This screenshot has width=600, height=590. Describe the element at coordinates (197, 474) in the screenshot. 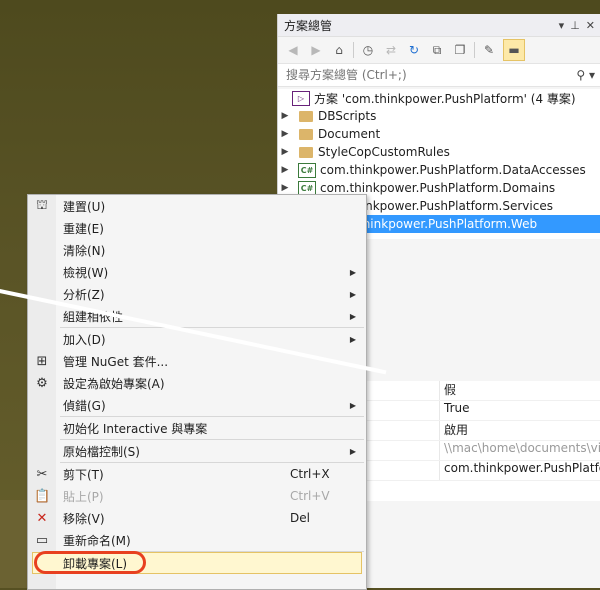

I see `menu-item-cut: ✂ 剪下(T) Ctrl+X` at that location.